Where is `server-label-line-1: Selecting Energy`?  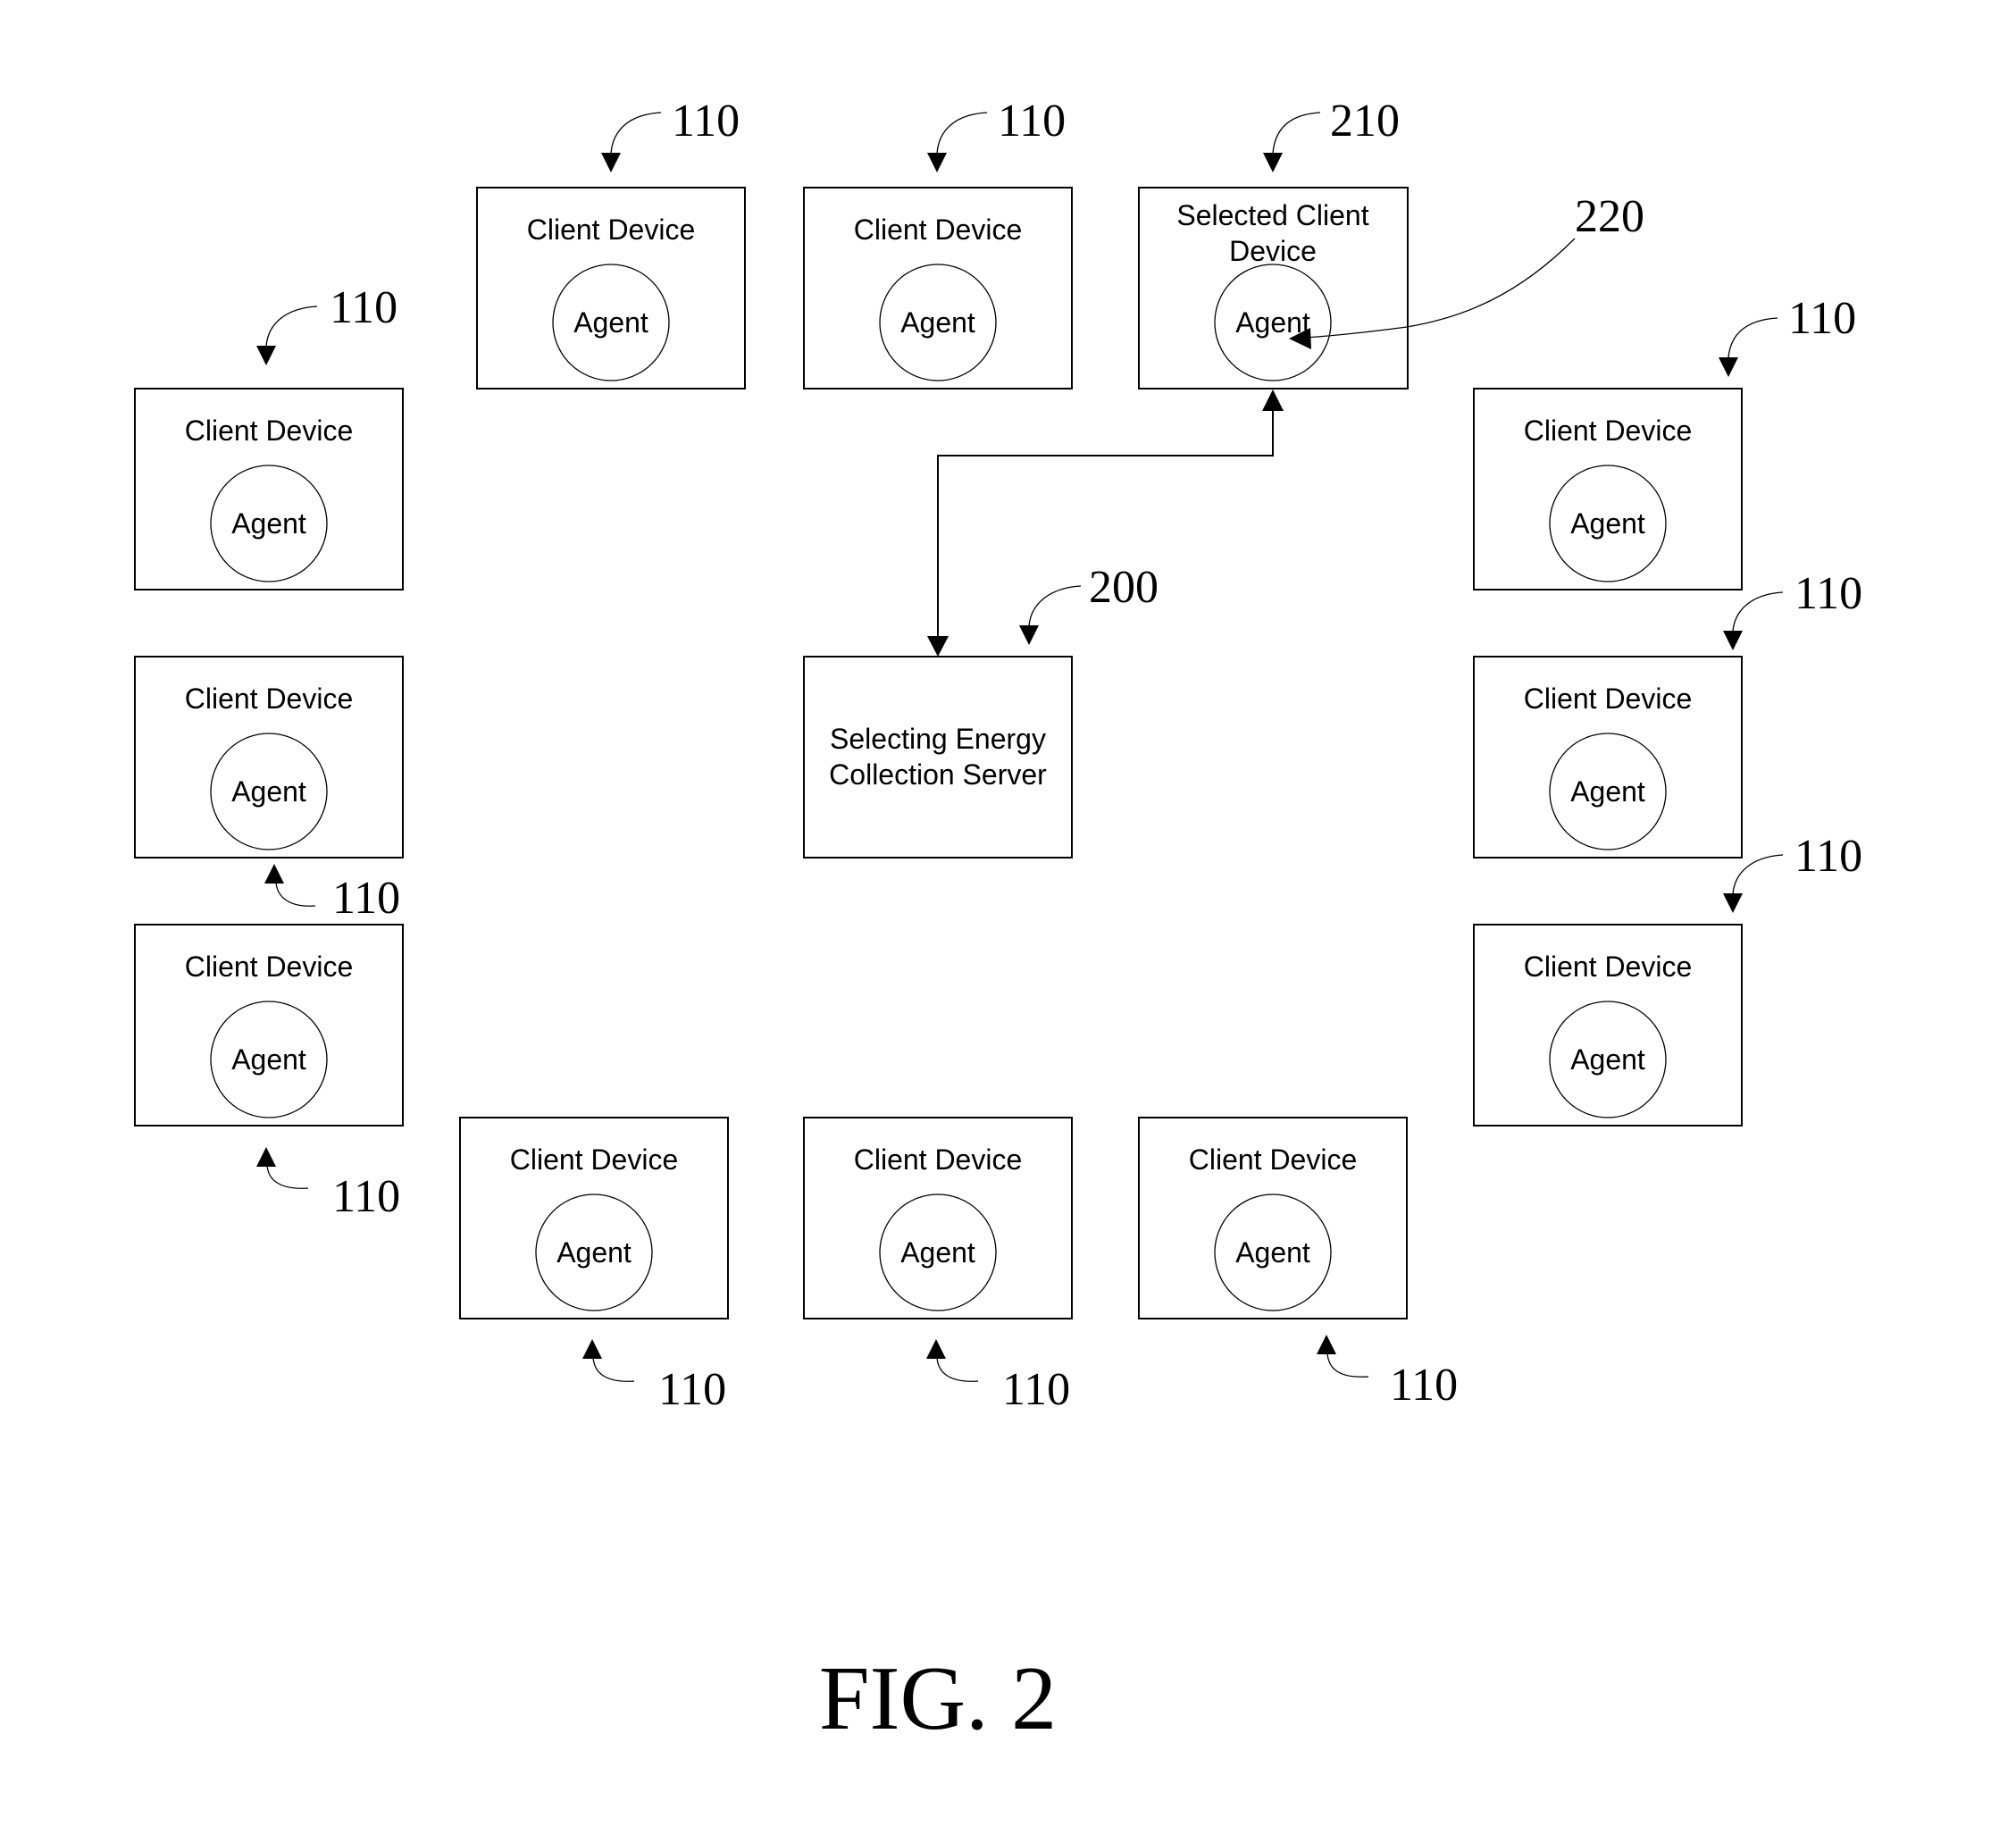
server-label-line-1: Selecting Energy is located at coordinates (938, 739).